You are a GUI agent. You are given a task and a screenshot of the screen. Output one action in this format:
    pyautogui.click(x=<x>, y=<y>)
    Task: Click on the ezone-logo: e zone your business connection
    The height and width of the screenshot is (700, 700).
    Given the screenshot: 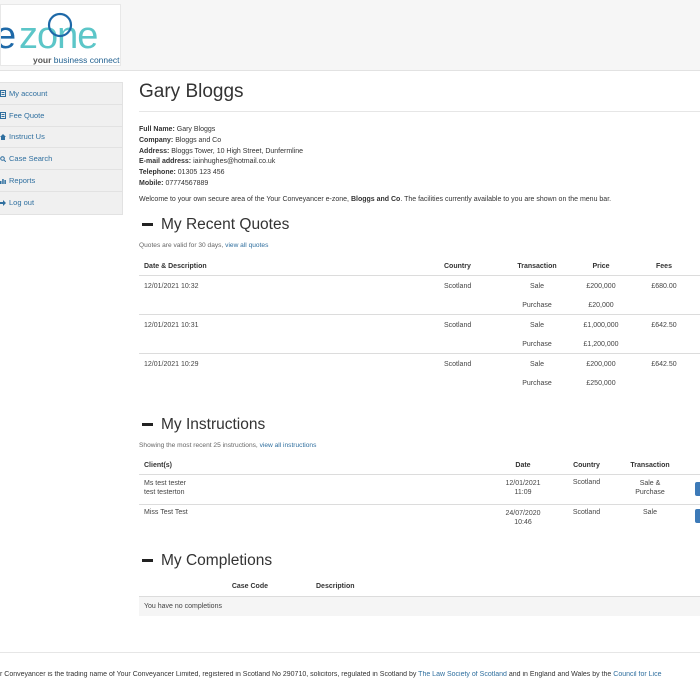 What is the action you would take?
    pyautogui.click(x=60, y=35)
    